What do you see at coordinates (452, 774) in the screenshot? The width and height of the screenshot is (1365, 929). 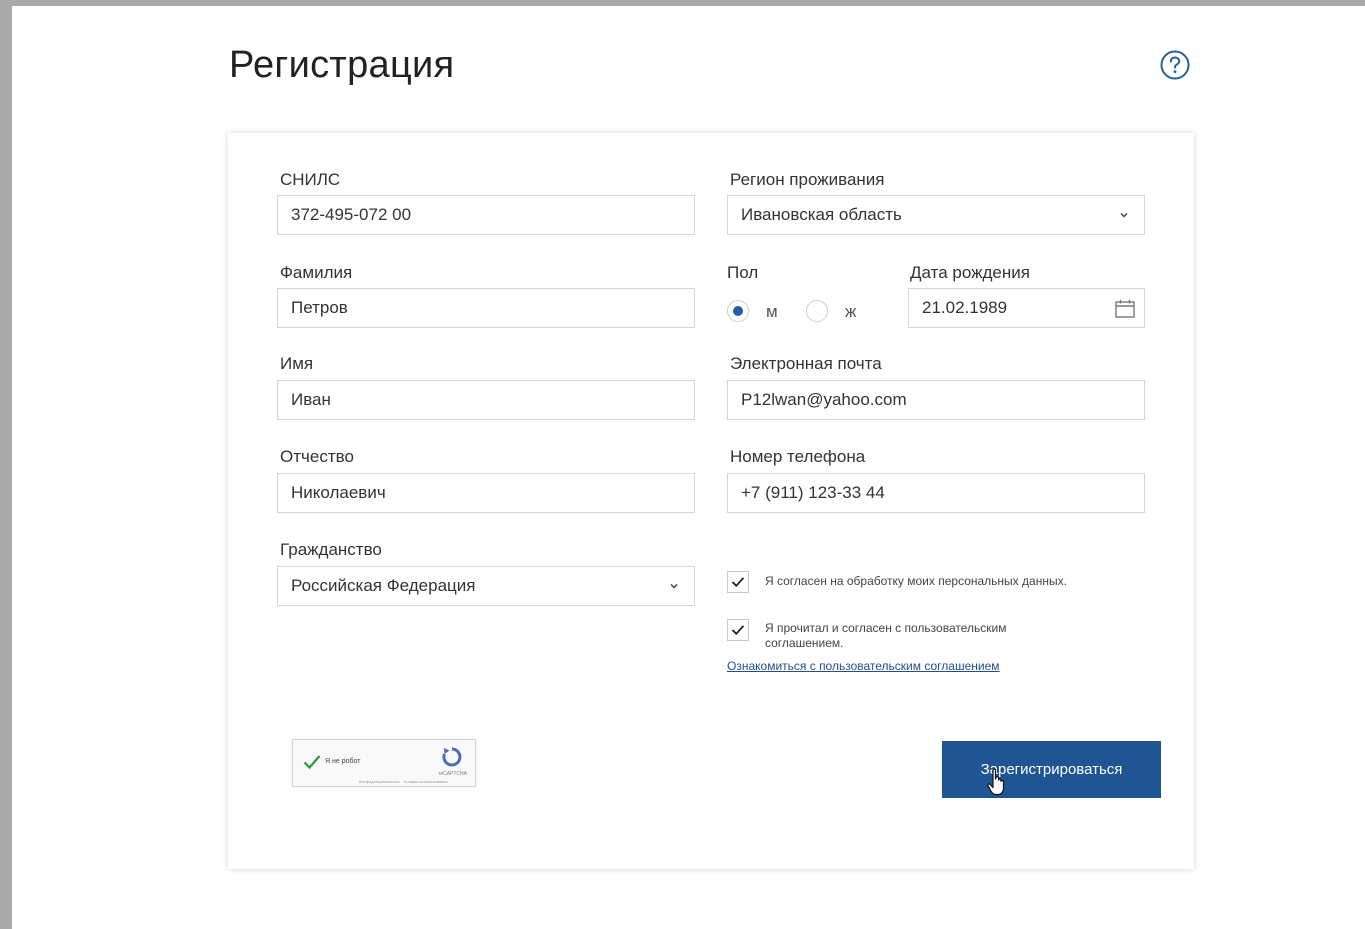 I see `captcha-brand: reCAPTCHA` at bounding box center [452, 774].